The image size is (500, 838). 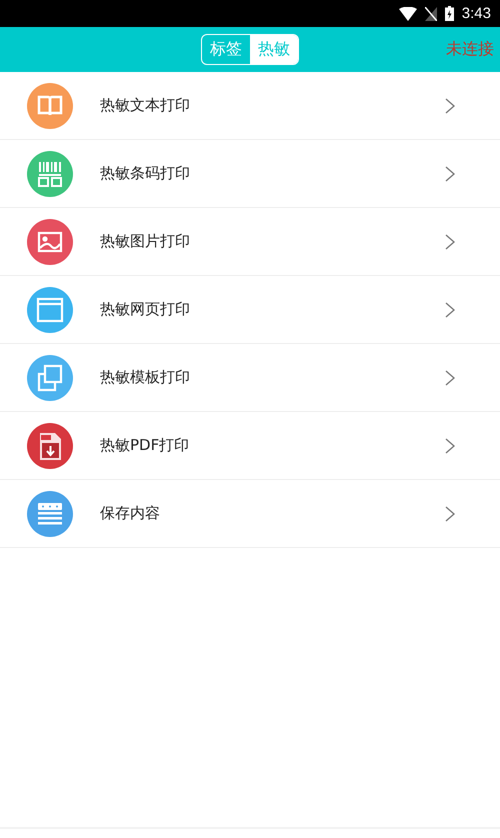 I want to click on menu-item: 热敏PDF打印, so click(x=250, y=446).